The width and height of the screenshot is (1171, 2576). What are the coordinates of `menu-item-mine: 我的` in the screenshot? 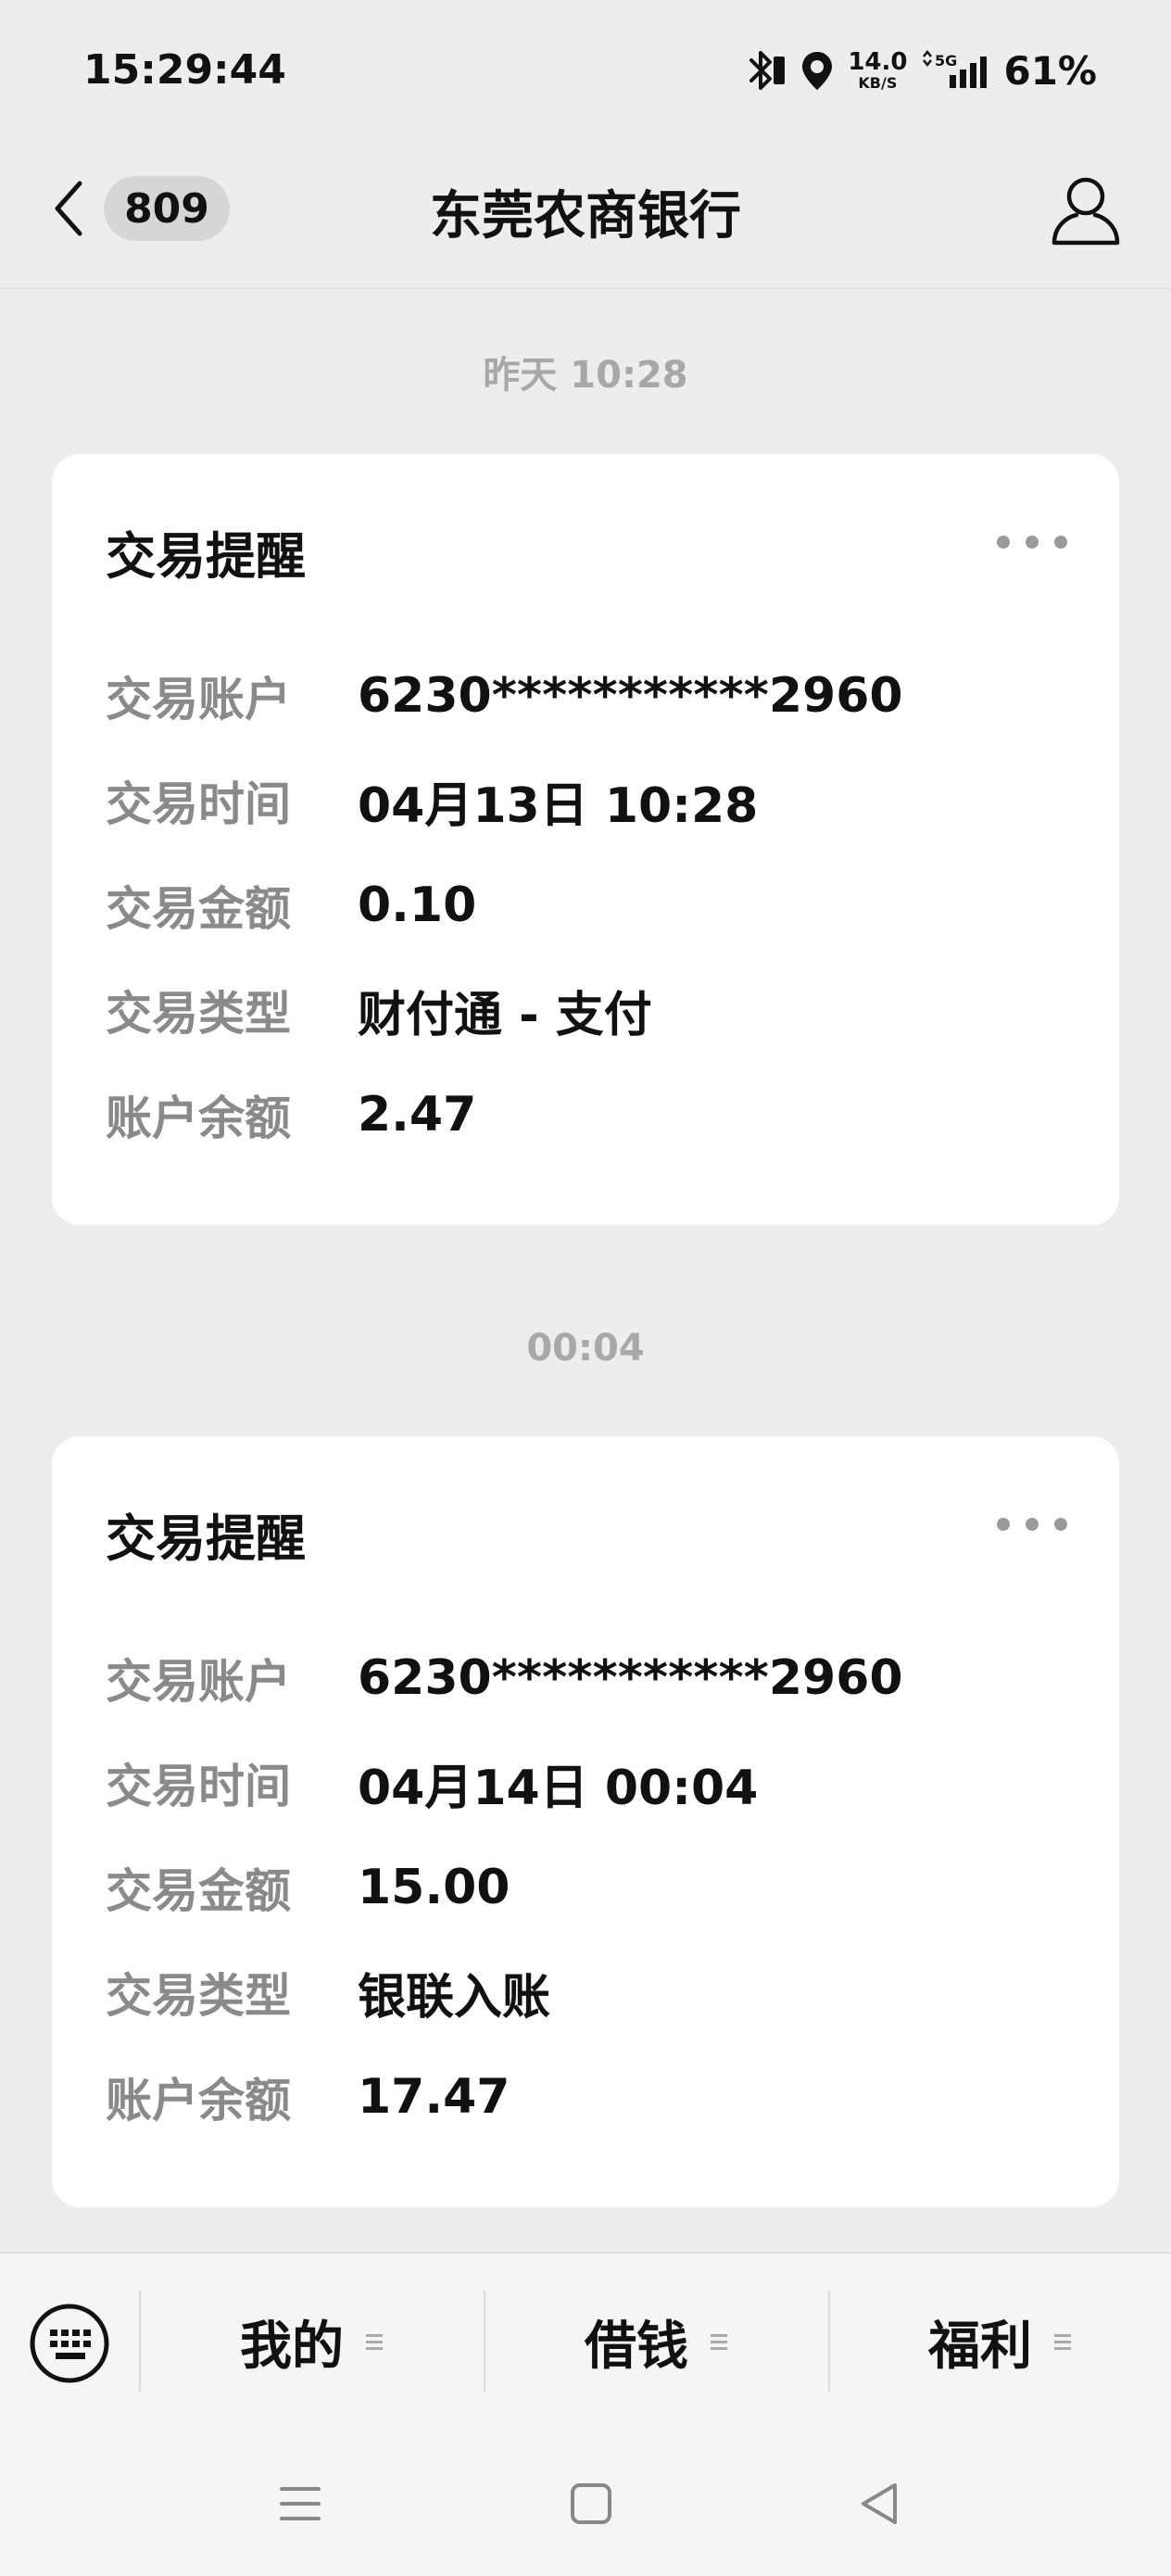 It's located at (312, 2342).